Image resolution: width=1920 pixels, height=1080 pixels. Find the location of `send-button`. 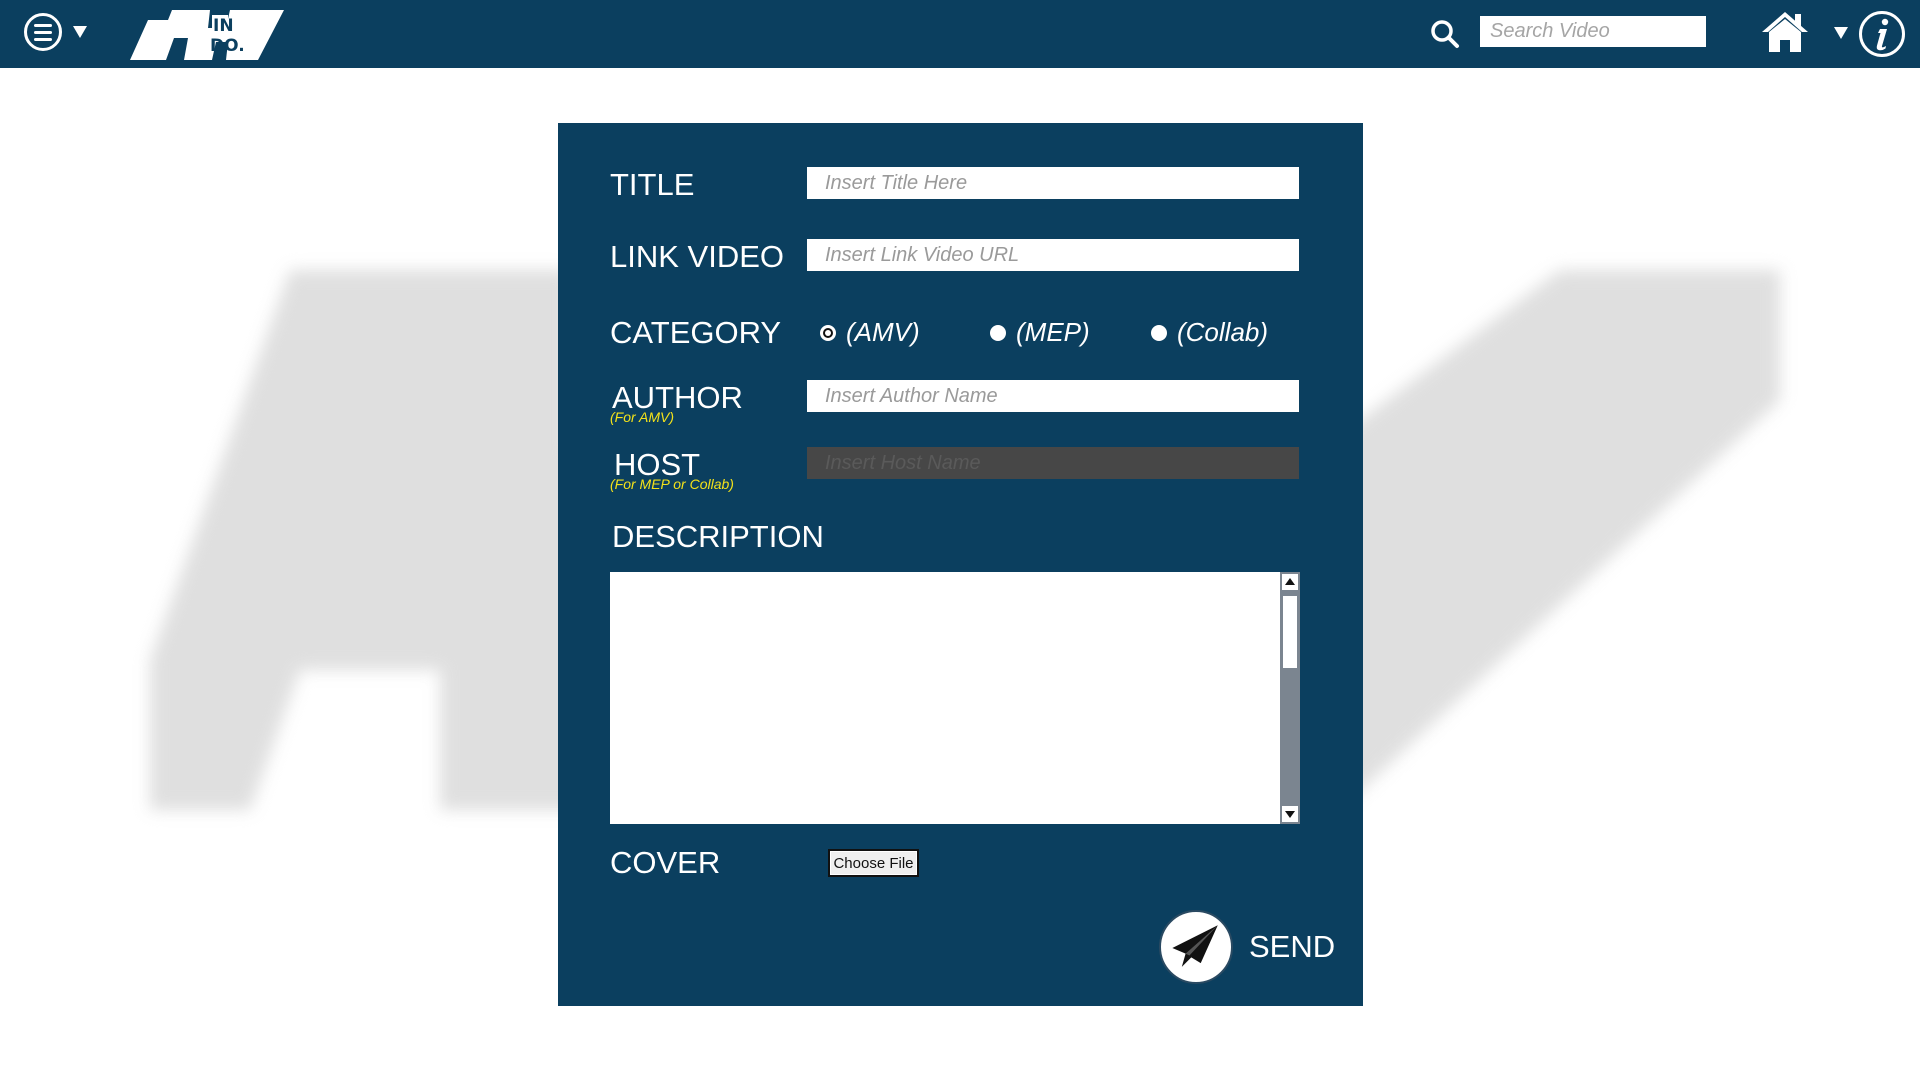

send-button is located at coordinates (1196, 947).